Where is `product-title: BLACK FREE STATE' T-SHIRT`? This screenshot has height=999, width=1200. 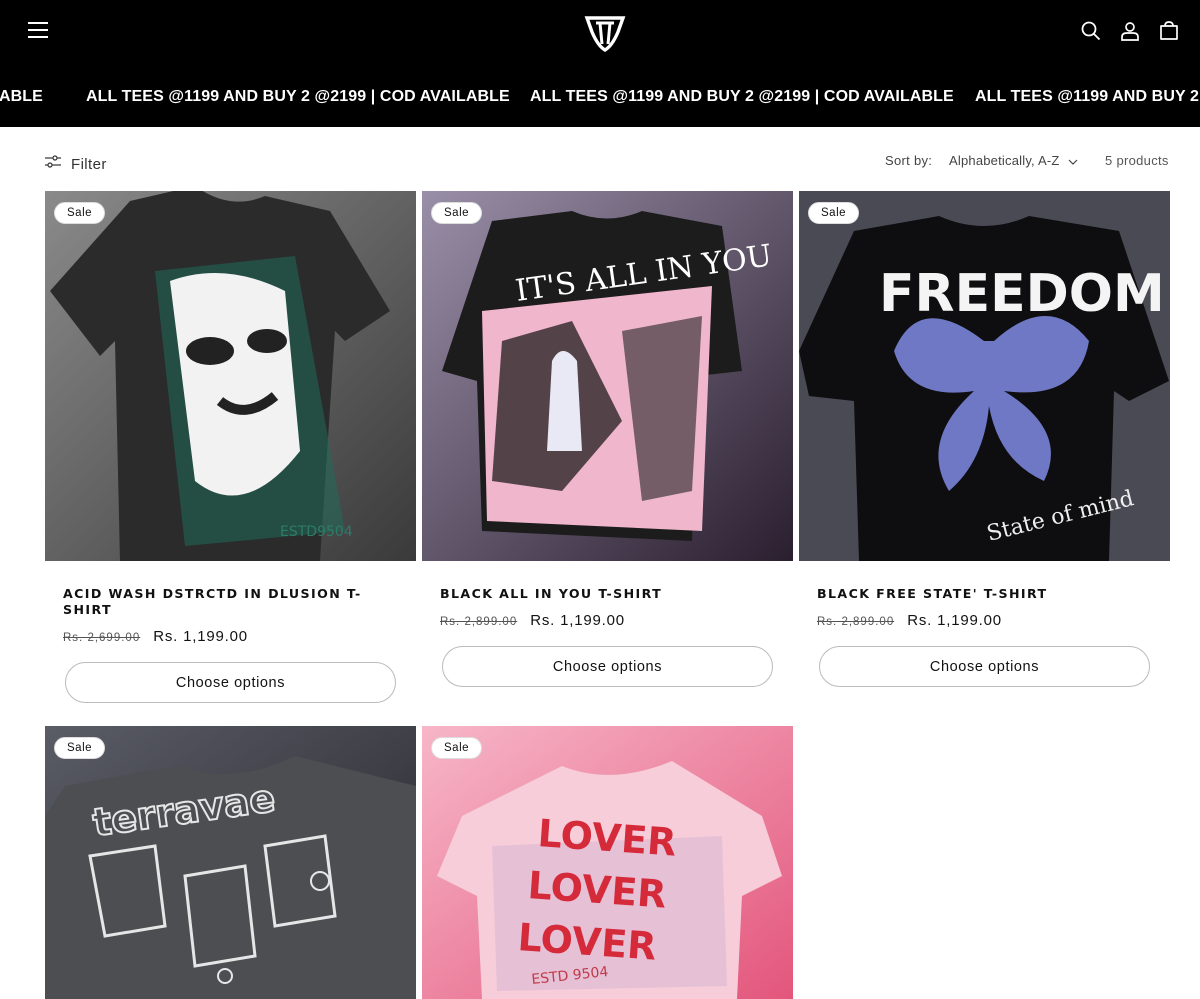 product-title: BLACK FREE STATE' T-SHIRT is located at coordinates (984, 594).